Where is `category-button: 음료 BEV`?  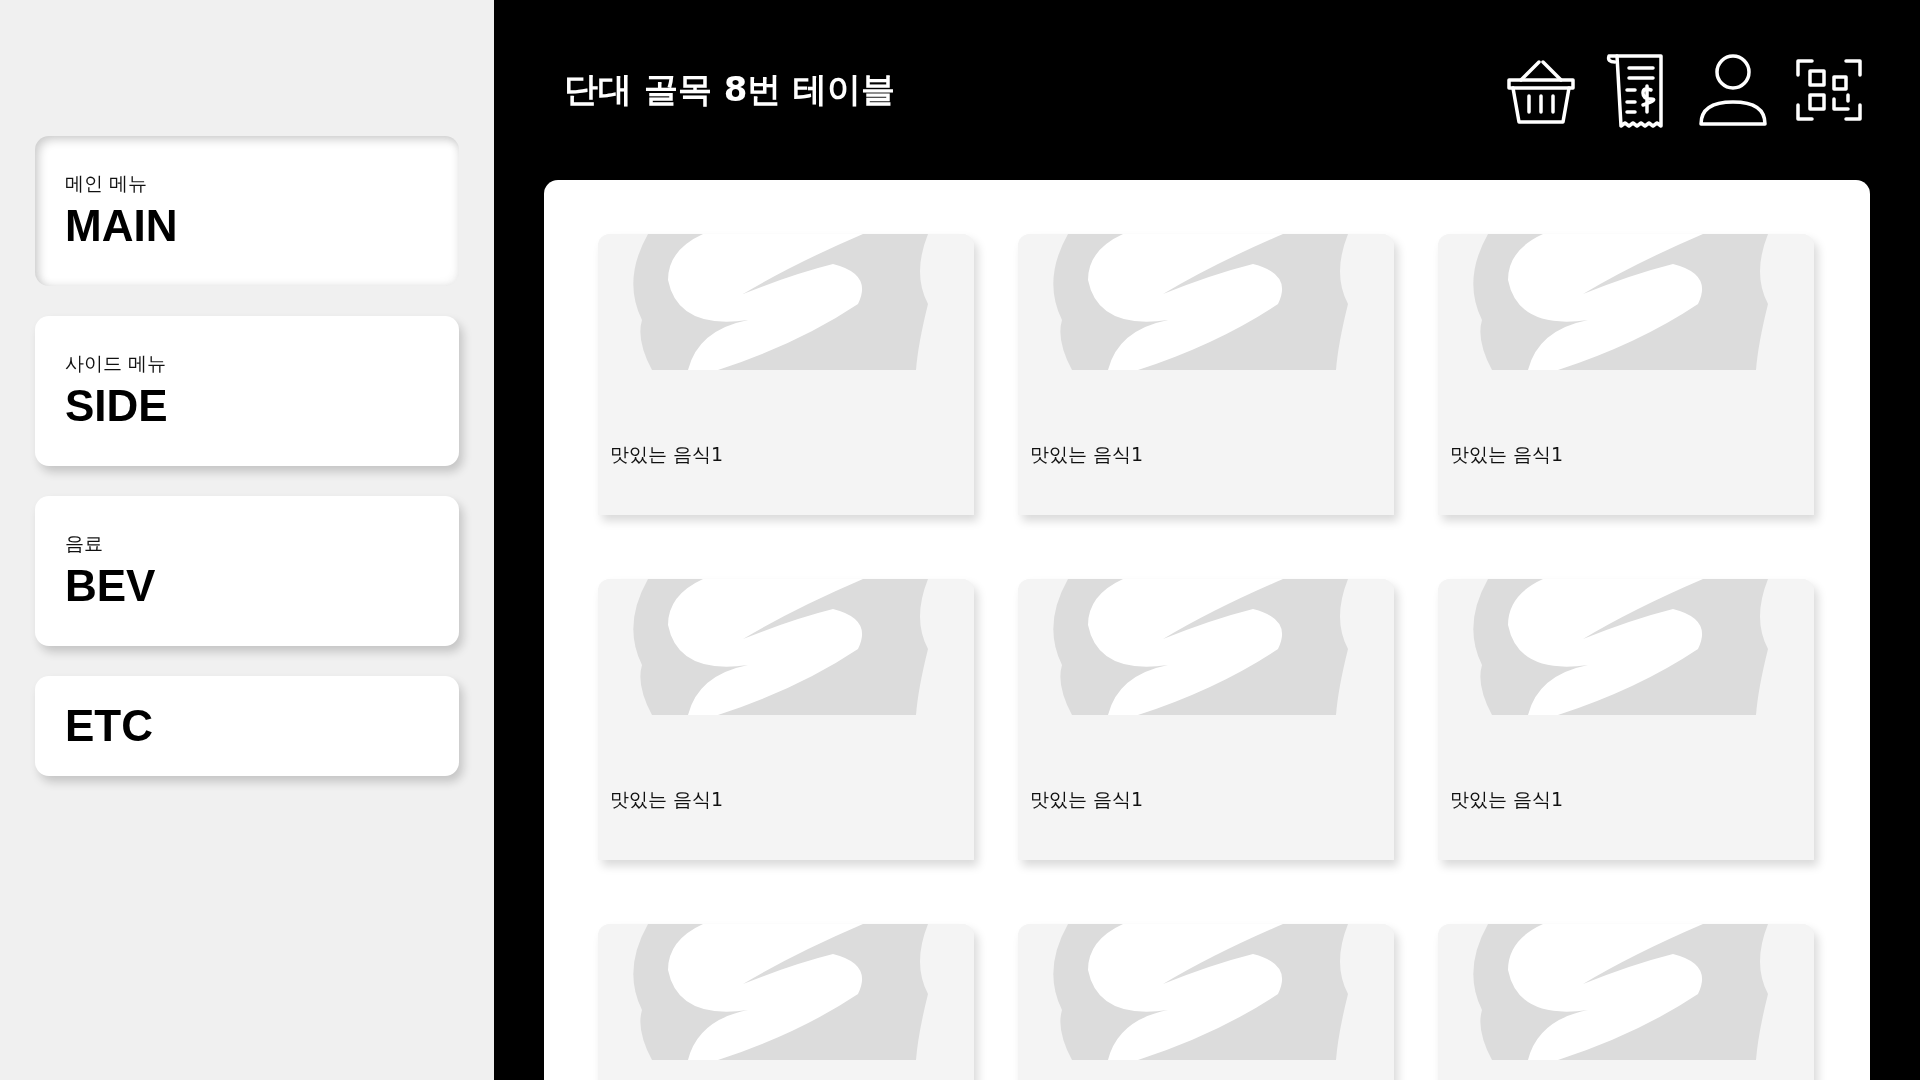 category-button: 음료 BEV is located at coordinates (247, 571).